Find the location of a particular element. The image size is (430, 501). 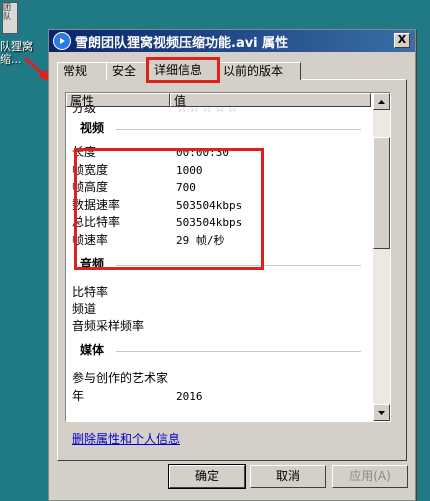

scroll-down-icon is located at coordinates (381, 412).